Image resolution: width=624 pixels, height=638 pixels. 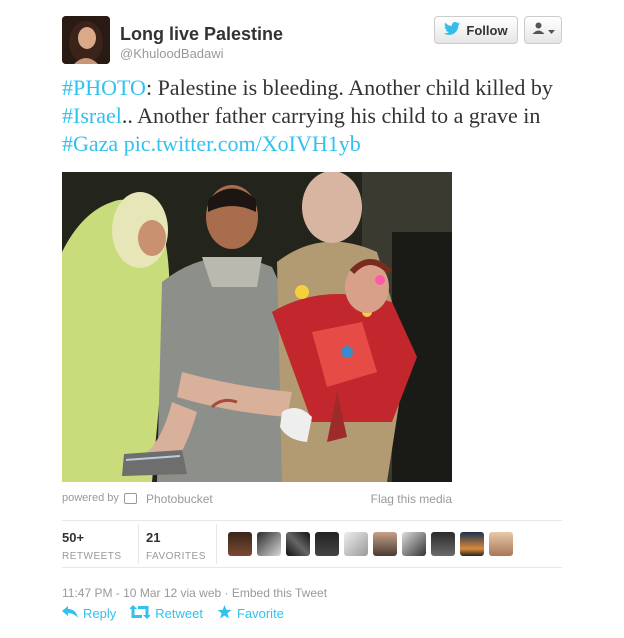 I want to click on divider-bottom, so click(x=312, y=567).